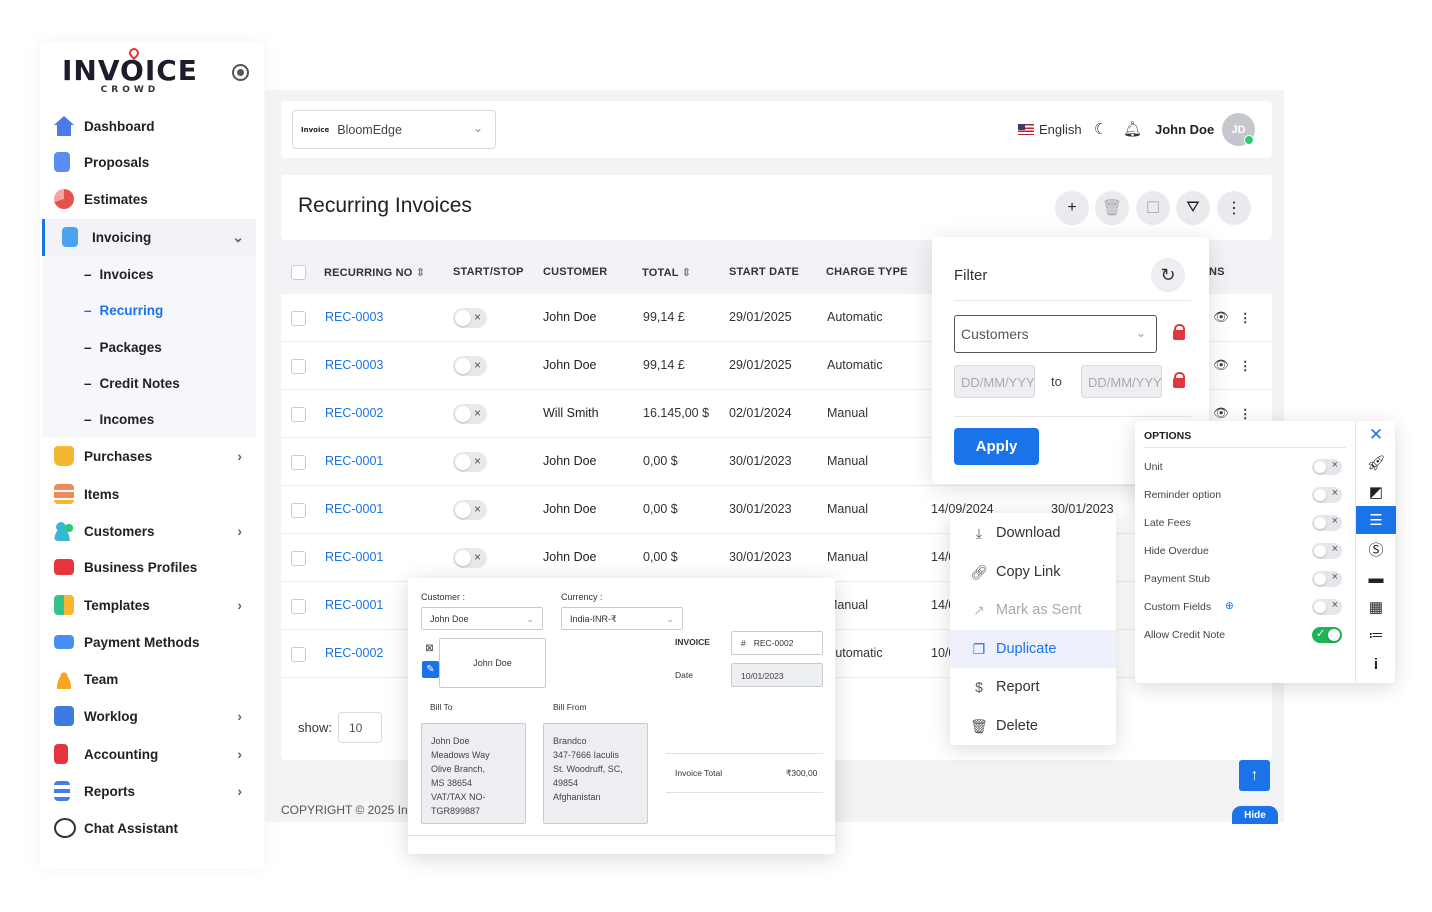  What do you see at coordinates (1376, 520) in the screenshot?
I see `sliders-icon: ☰` at bounding box center [1376, 520].